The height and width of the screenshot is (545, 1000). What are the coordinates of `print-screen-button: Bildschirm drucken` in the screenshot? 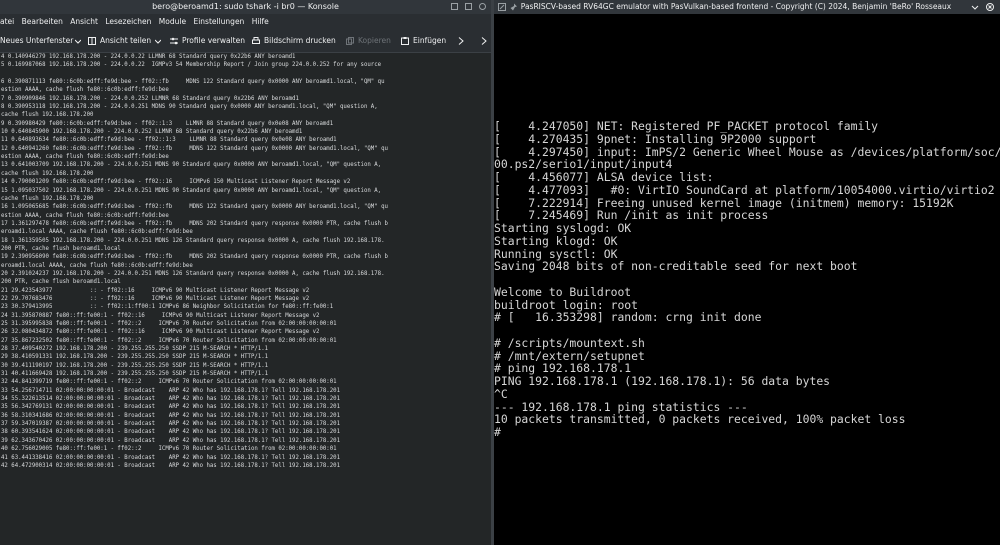 It's located at (294, 41).